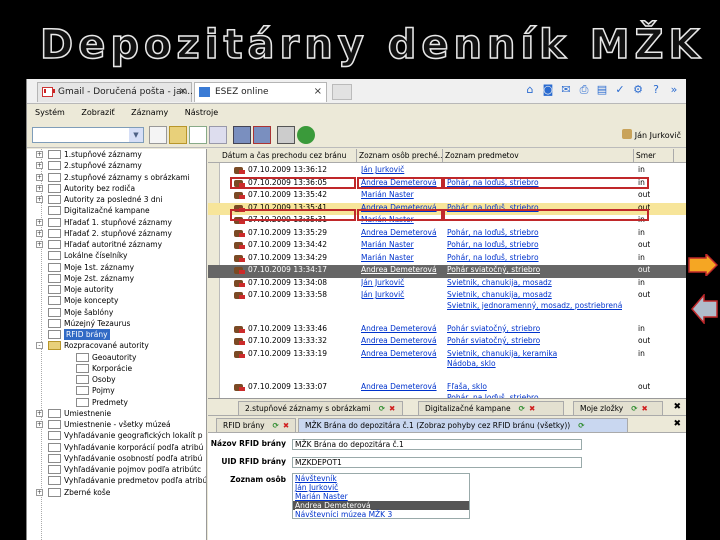  I want to click on cell-item: Svietnik, chanukija, mosadz, so click(499, 283).